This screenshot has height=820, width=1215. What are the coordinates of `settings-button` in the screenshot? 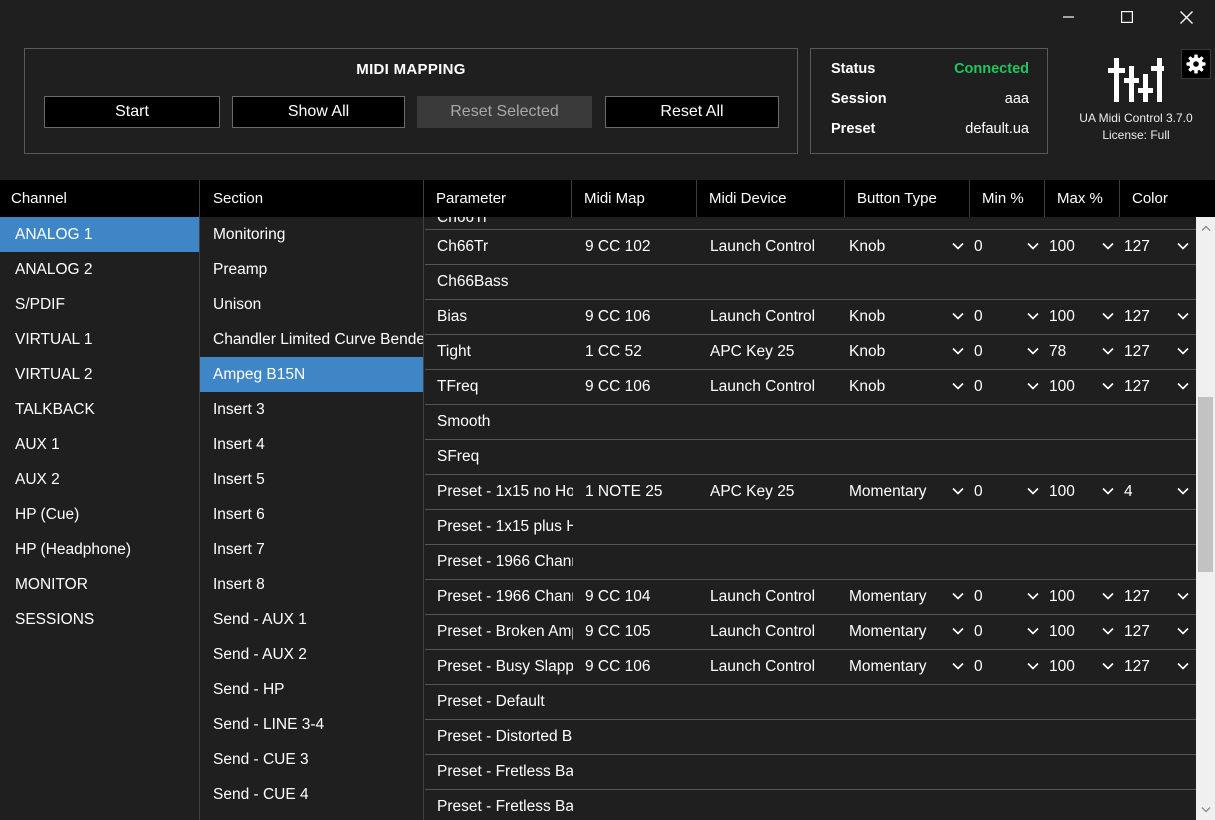 It's located at (1196, 64).